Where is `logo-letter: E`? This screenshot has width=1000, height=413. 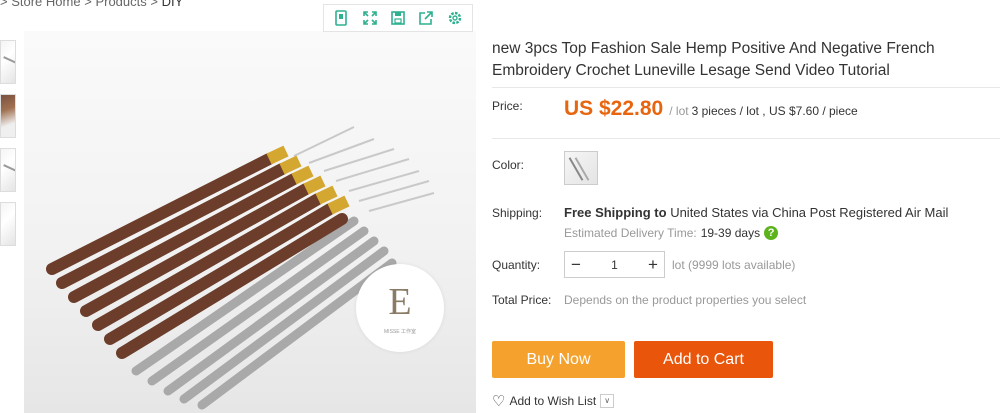 logo-letter: E is located at coordinates (400, 301).